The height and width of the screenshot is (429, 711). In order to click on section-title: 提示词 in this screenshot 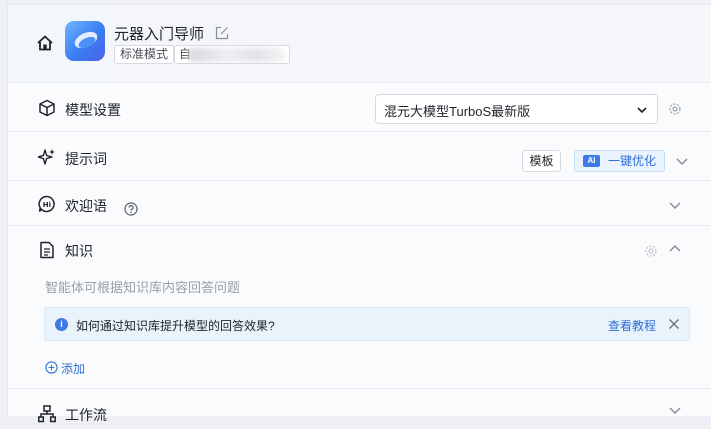, I will do `click(86, 159)`.